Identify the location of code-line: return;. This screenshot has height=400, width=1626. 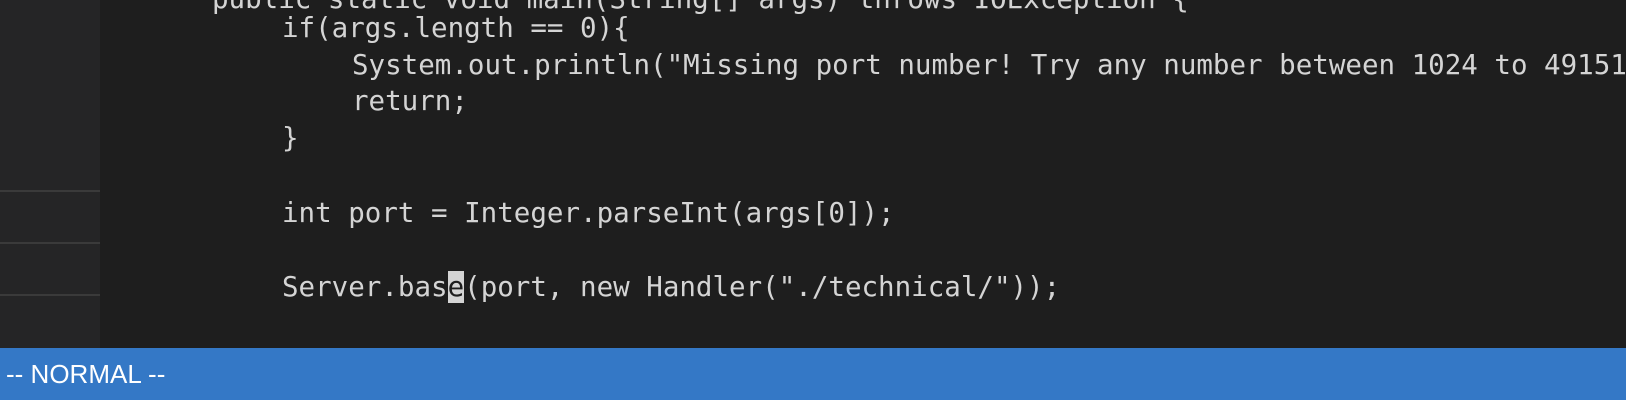
(410, 101).